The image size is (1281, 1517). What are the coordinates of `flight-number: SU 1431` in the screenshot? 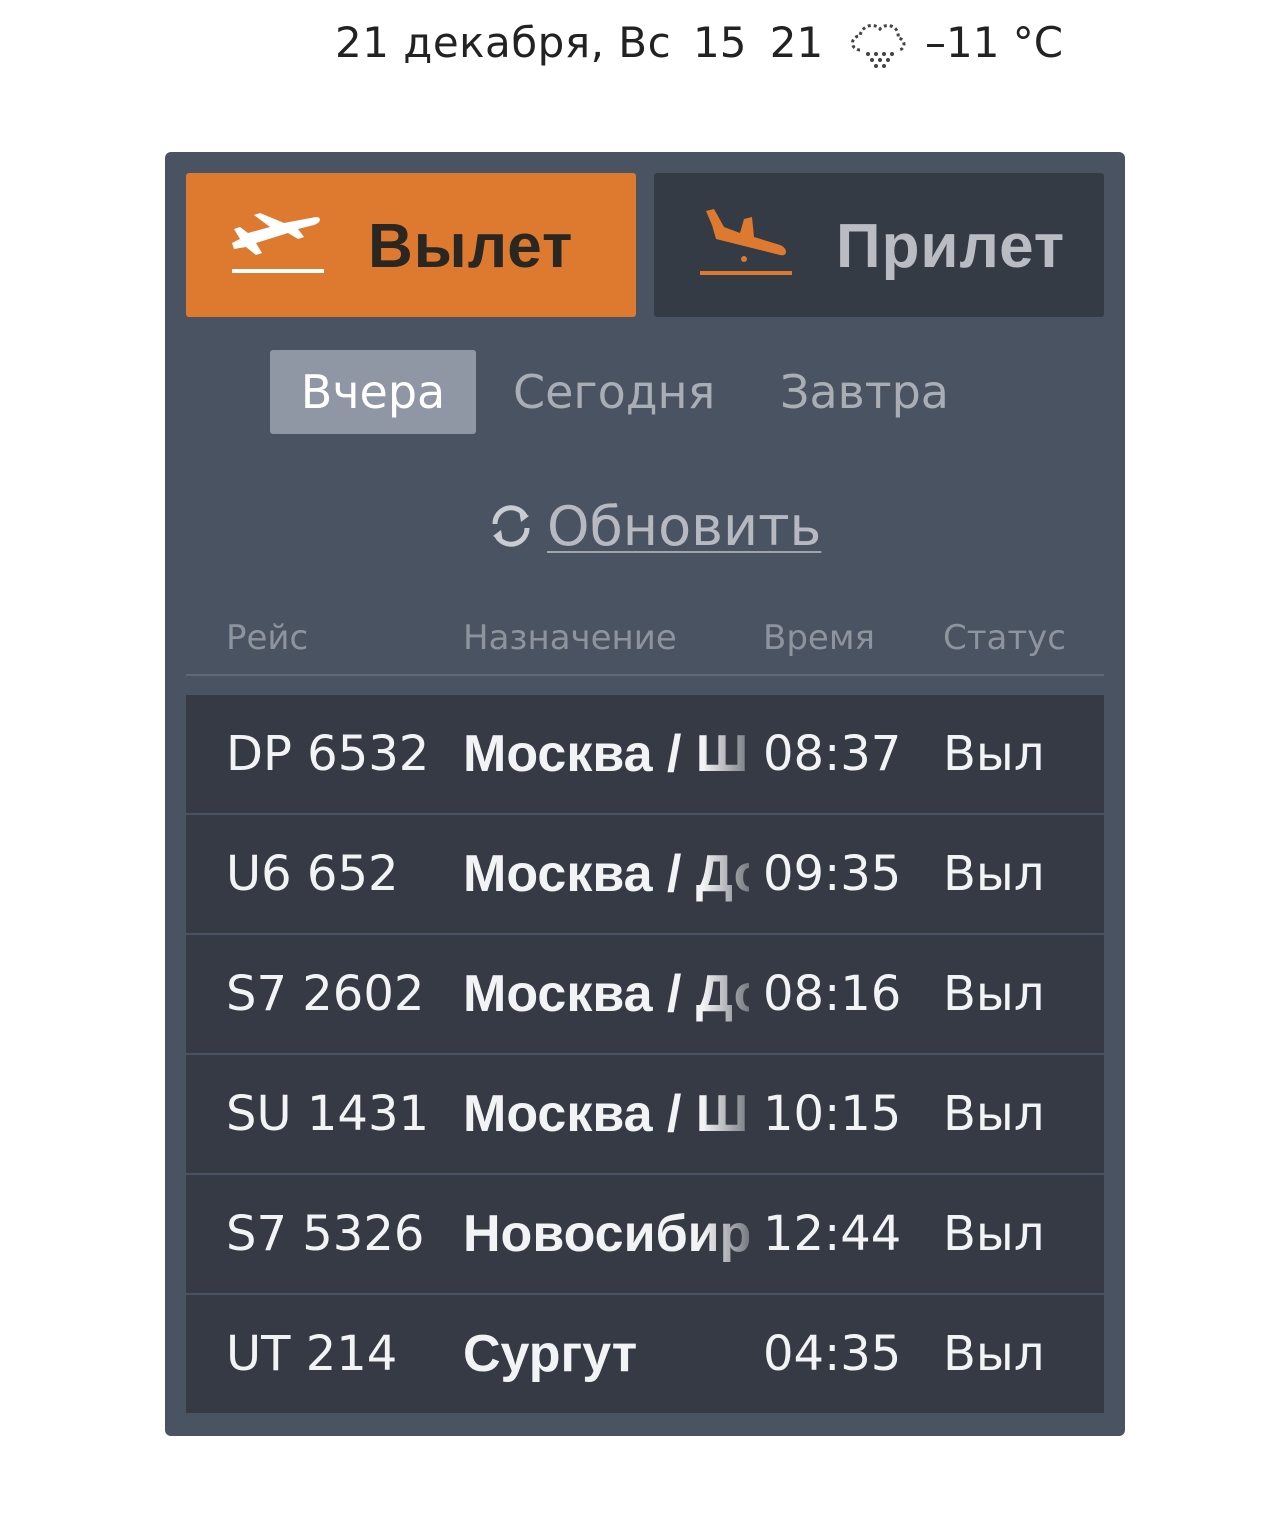 It's located at (328, 1114).